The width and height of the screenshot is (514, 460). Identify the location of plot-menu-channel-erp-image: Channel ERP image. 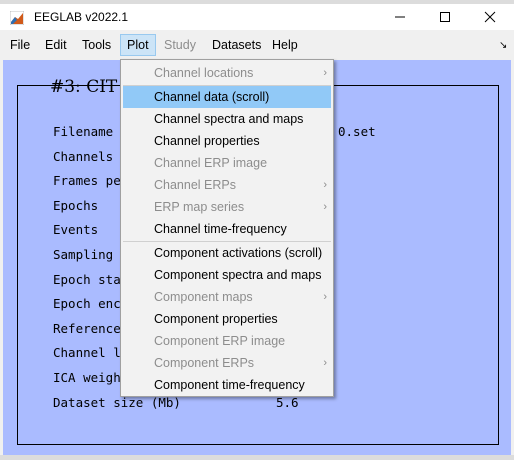
(227, 163).